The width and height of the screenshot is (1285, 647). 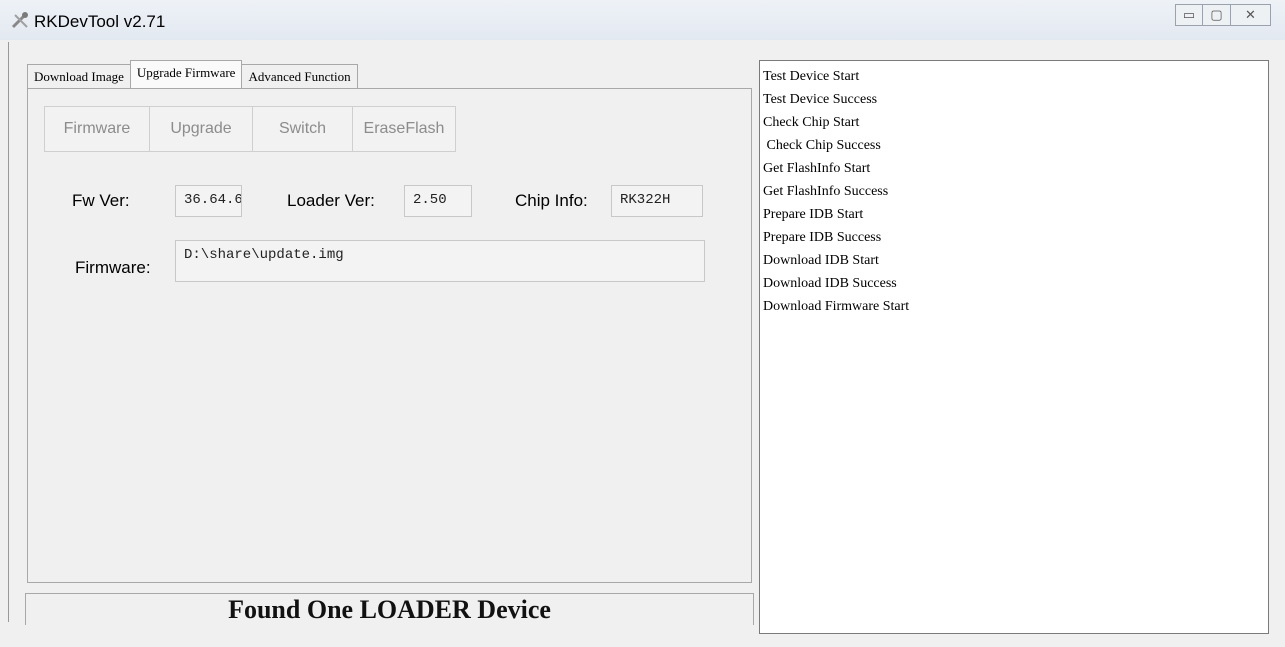 I want to click on firmware-path-label: Firmware:, so click(x=113, y=267).